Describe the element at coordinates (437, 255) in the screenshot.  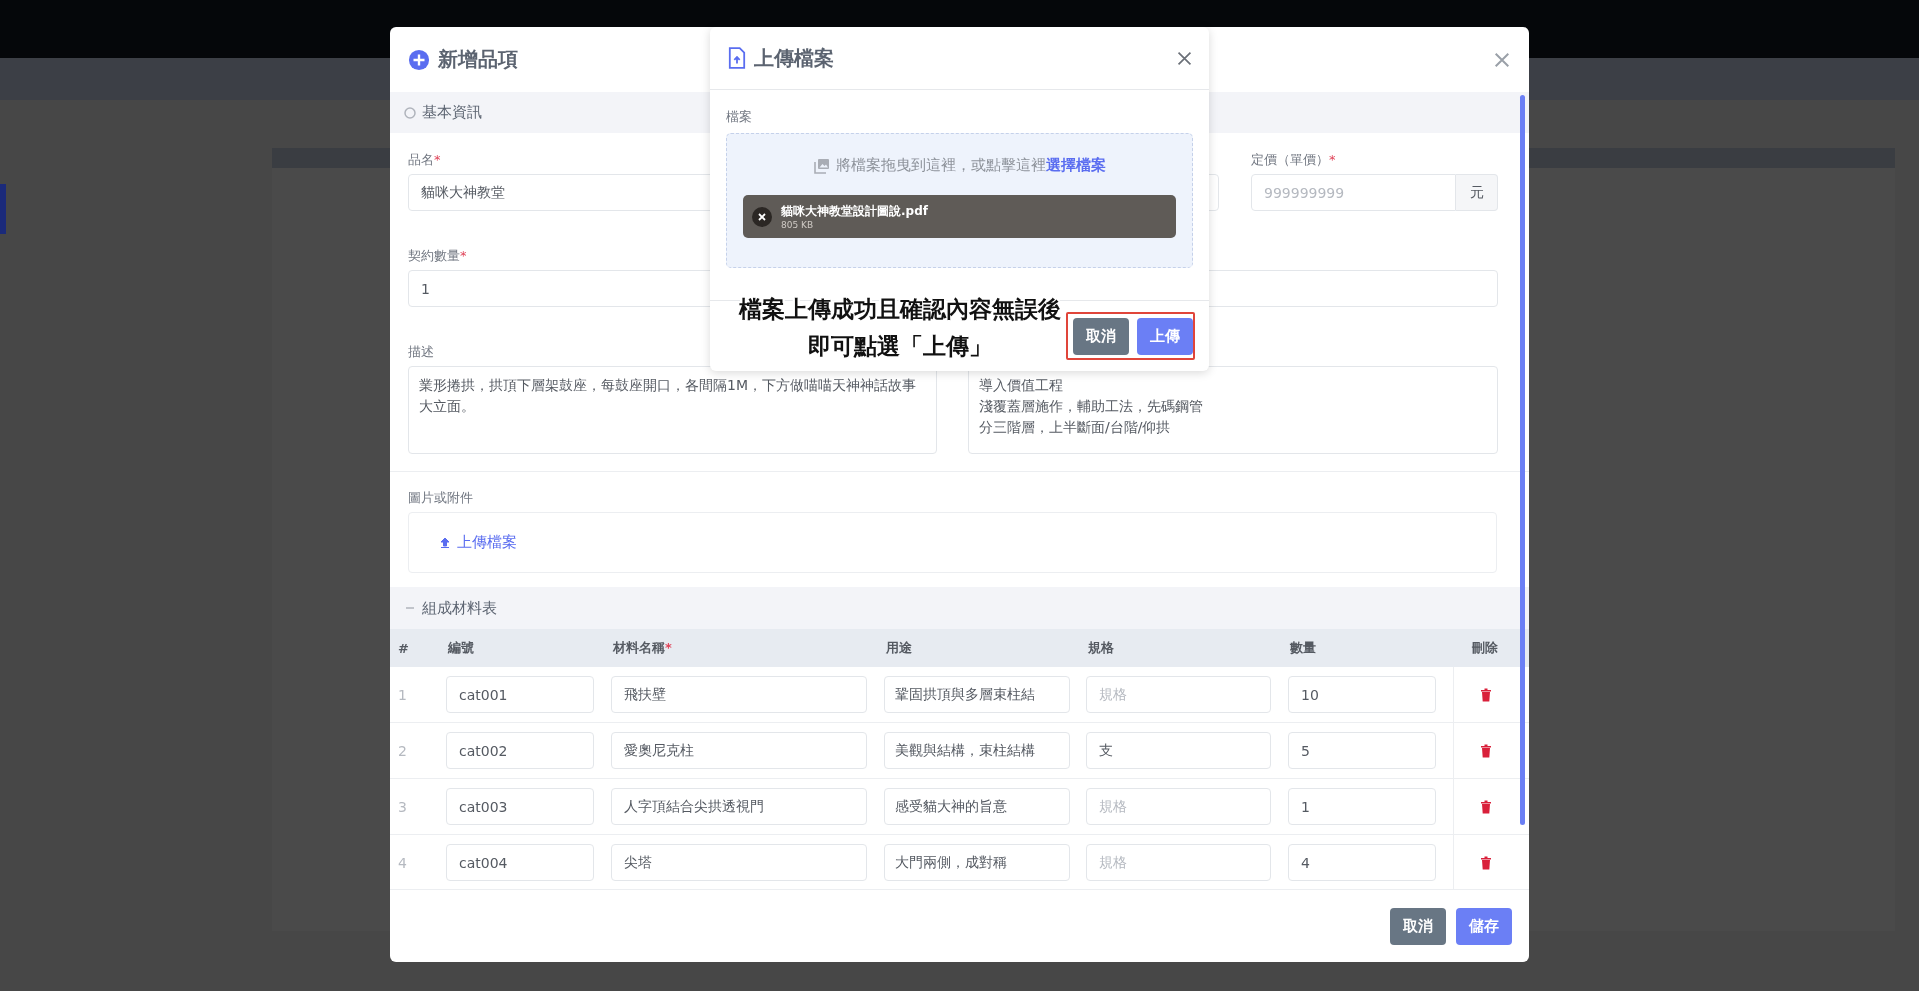
I see `field-label: 契約數量*` at that location.